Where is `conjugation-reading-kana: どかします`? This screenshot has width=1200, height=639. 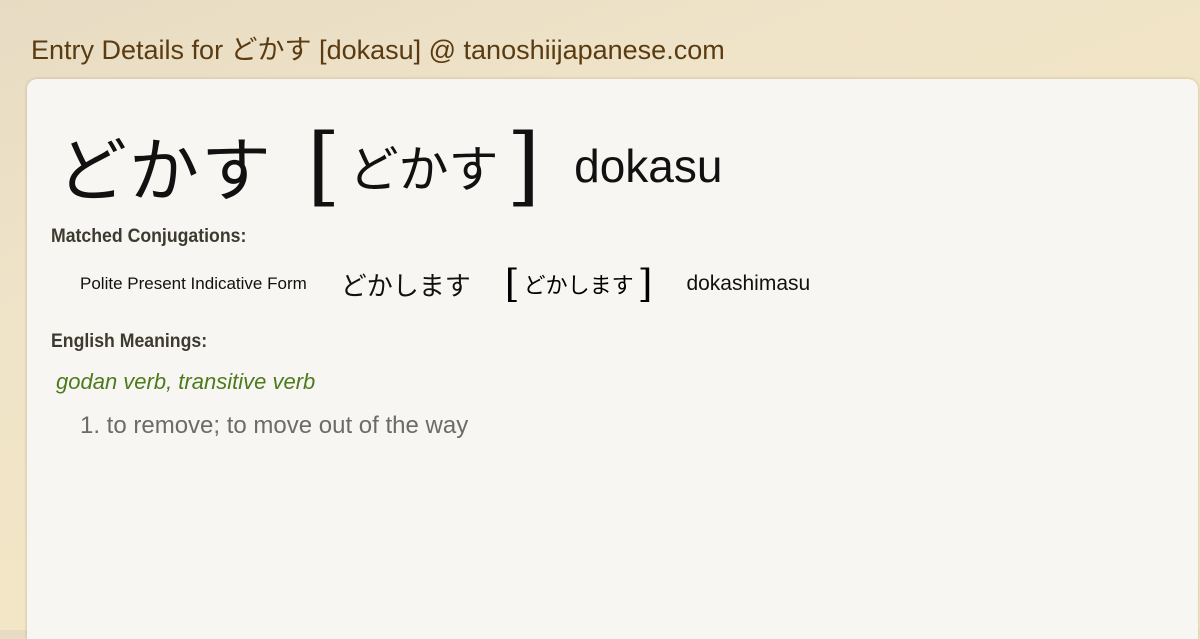
conjugation-reading-kana: どかします is located at coordinates (578, 286).